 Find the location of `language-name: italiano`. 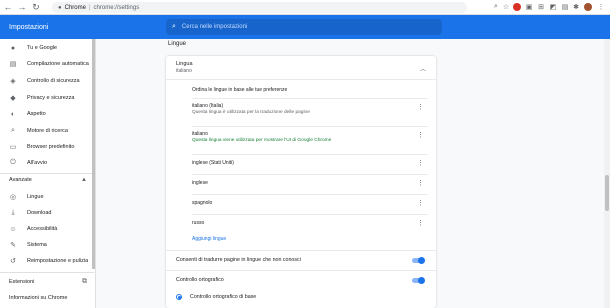

language-name: italiano is located at coordinates (200, 134).